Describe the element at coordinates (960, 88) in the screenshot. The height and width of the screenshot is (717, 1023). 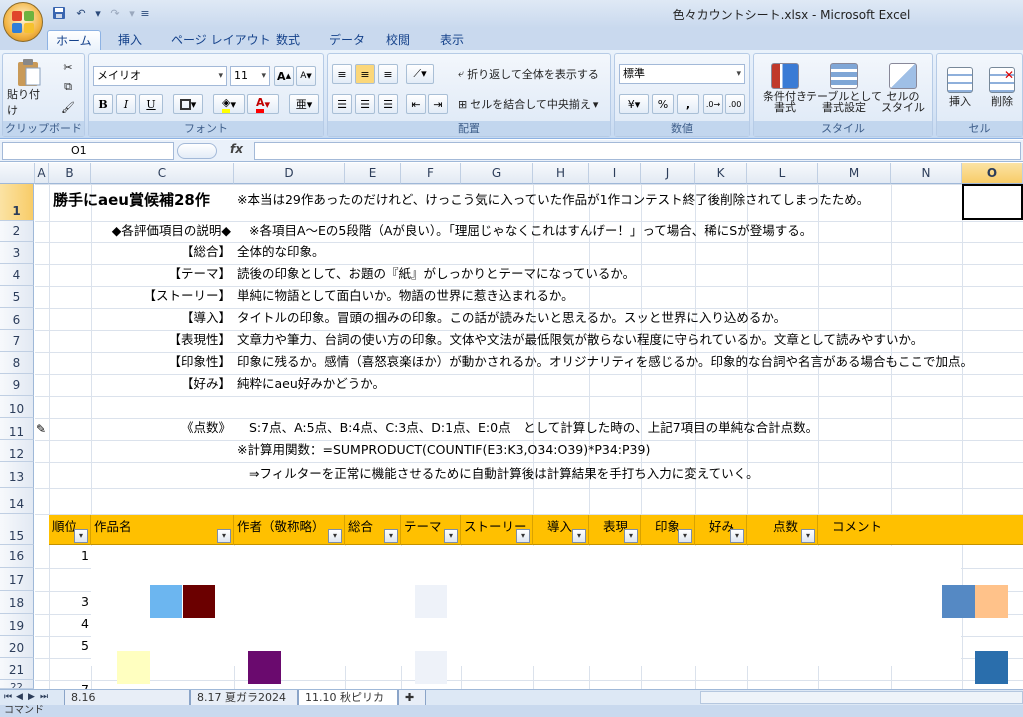
I see `insert-cells-button: 挿入` at that location.